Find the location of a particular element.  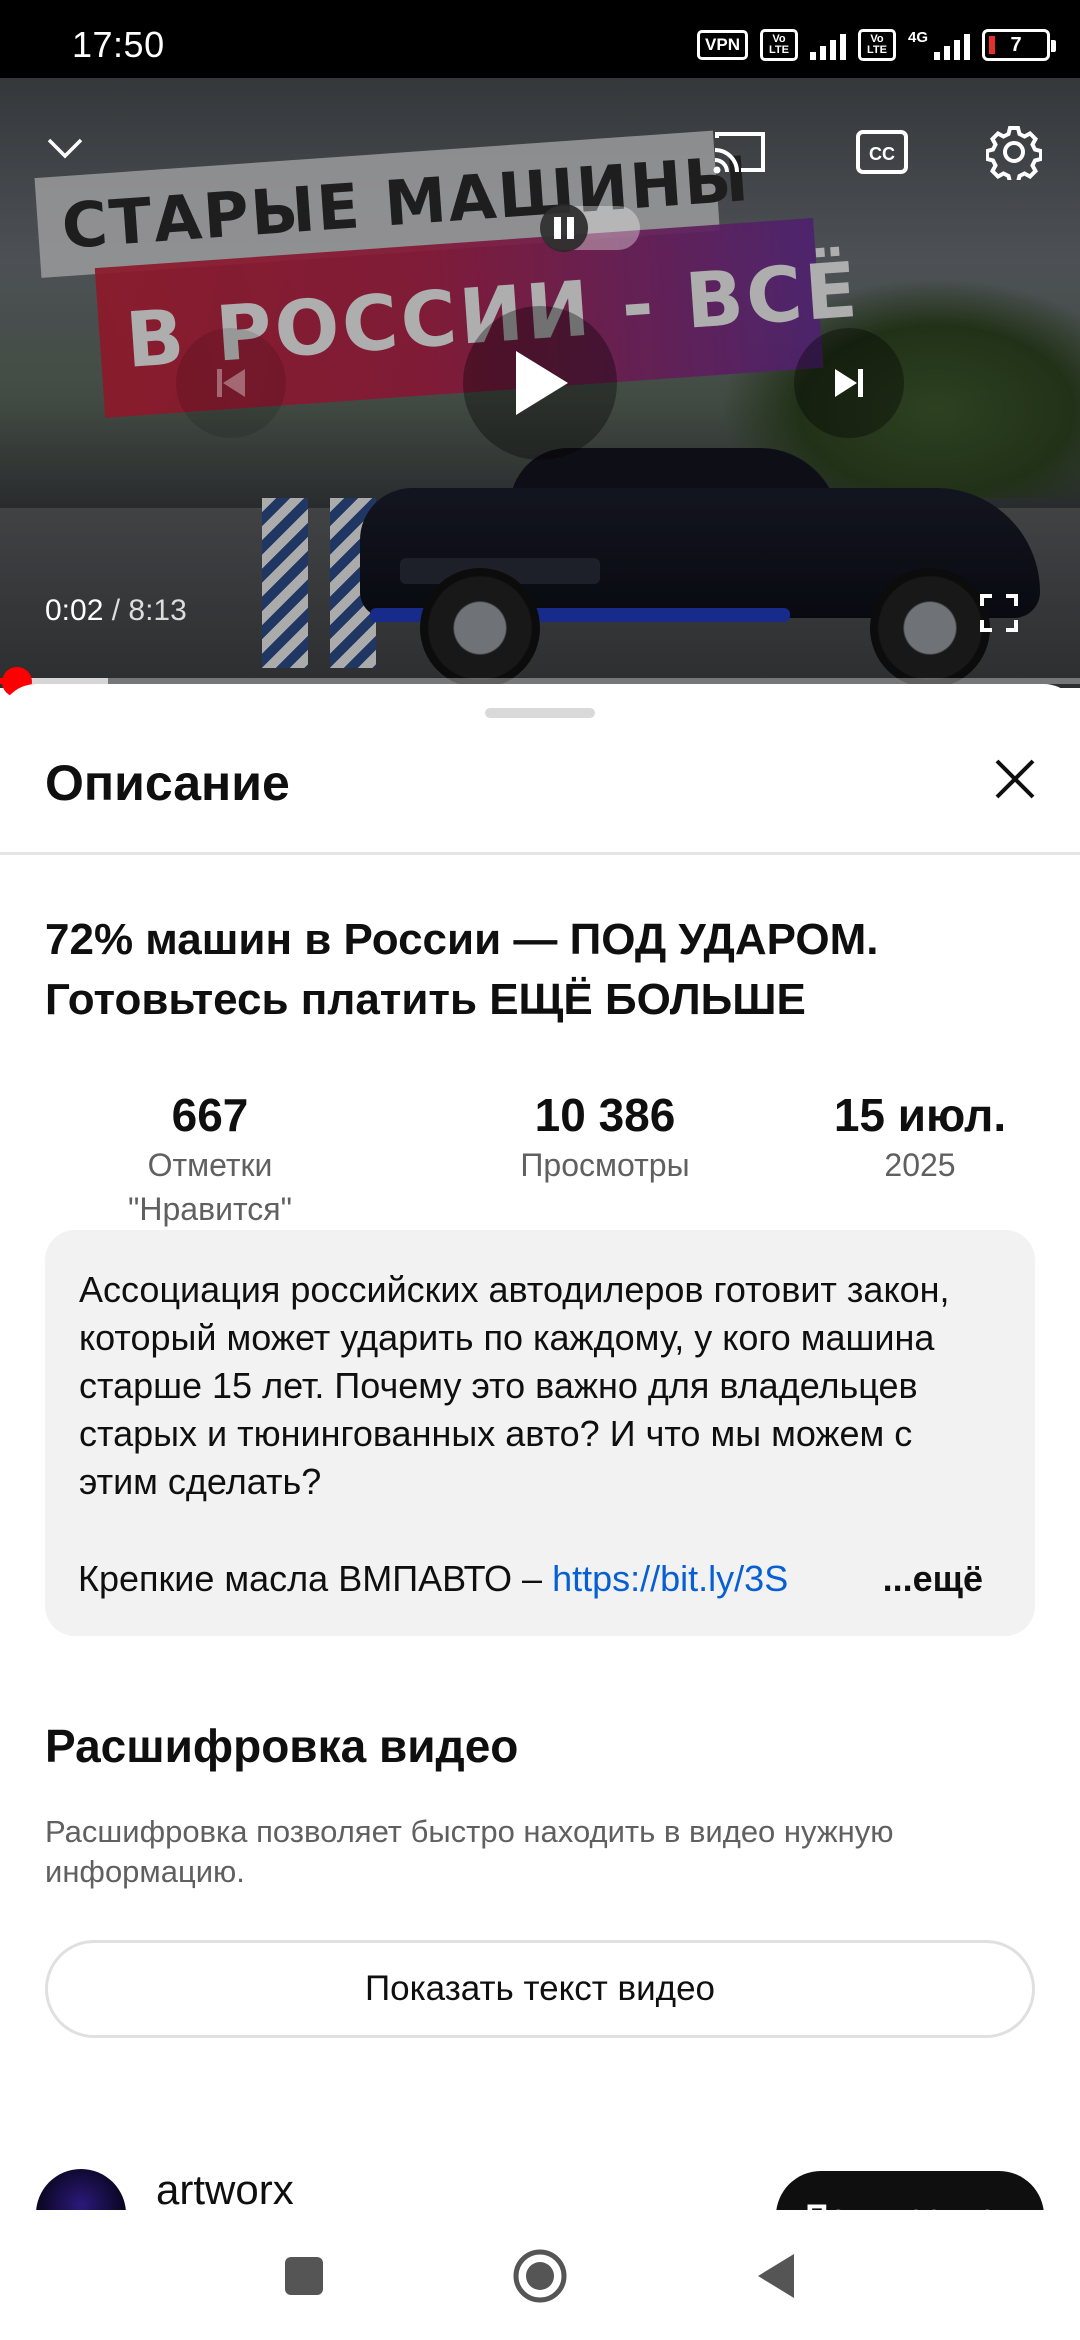

close-button is located at coordinates (1015, 779).